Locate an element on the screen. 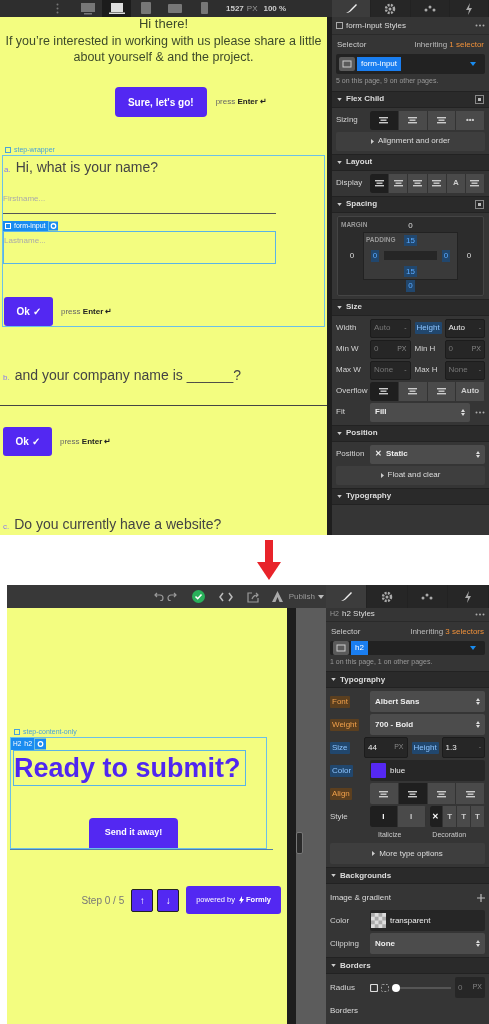 The width and height of the screenshot is (489, 1024). field-label: Style is located at coordinates (339, 816).